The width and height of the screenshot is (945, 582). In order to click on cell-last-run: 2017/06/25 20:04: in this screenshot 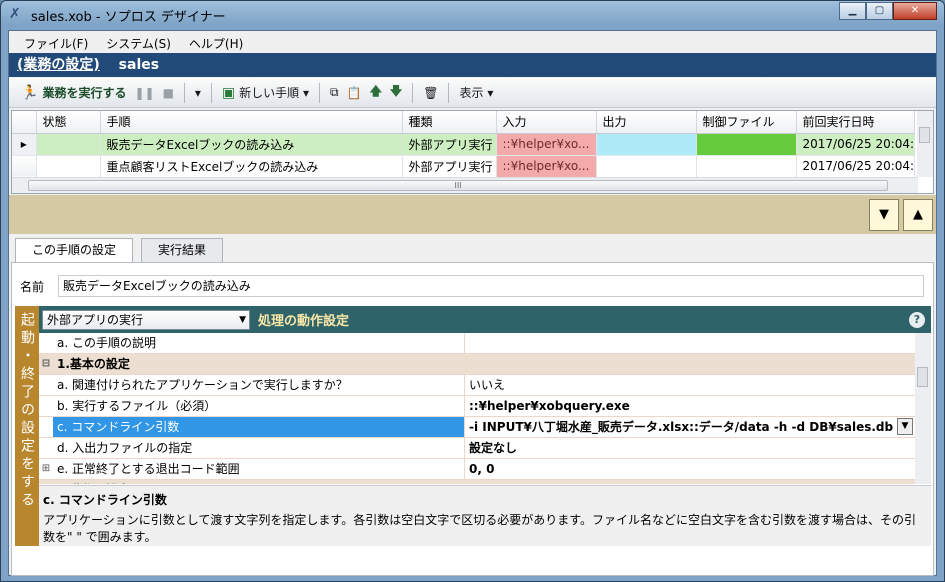, I will do `click(856, 166)`.